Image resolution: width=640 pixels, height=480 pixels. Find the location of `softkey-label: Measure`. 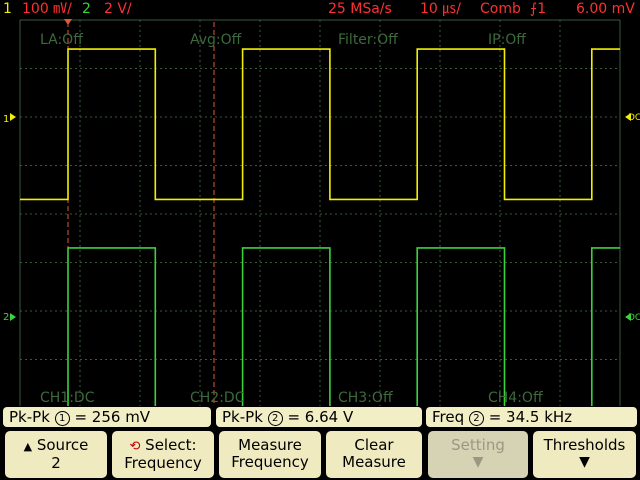

softkey-label: Measure is located at coordinates (270, 445).